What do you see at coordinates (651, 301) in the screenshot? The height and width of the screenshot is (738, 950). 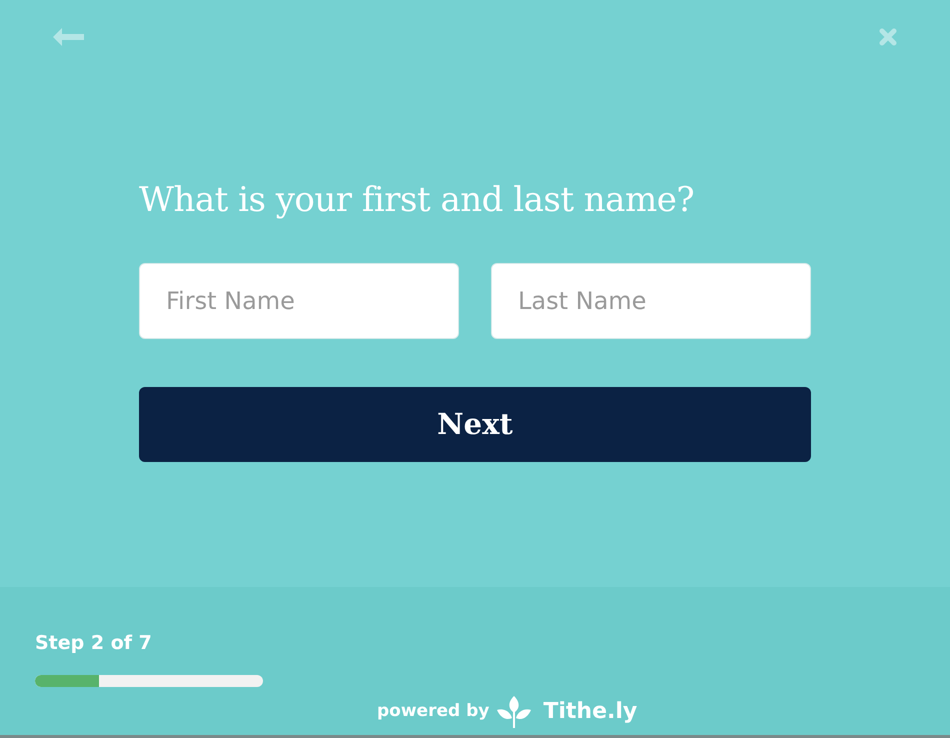 I see `name-field: Last Name` at bounding box center [651, 301].